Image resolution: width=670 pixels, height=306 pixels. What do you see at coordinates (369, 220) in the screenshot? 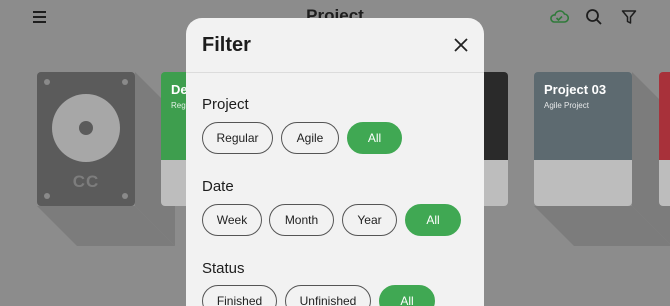
I see `chip-date-year: Year` at bounding box center [369, 220].